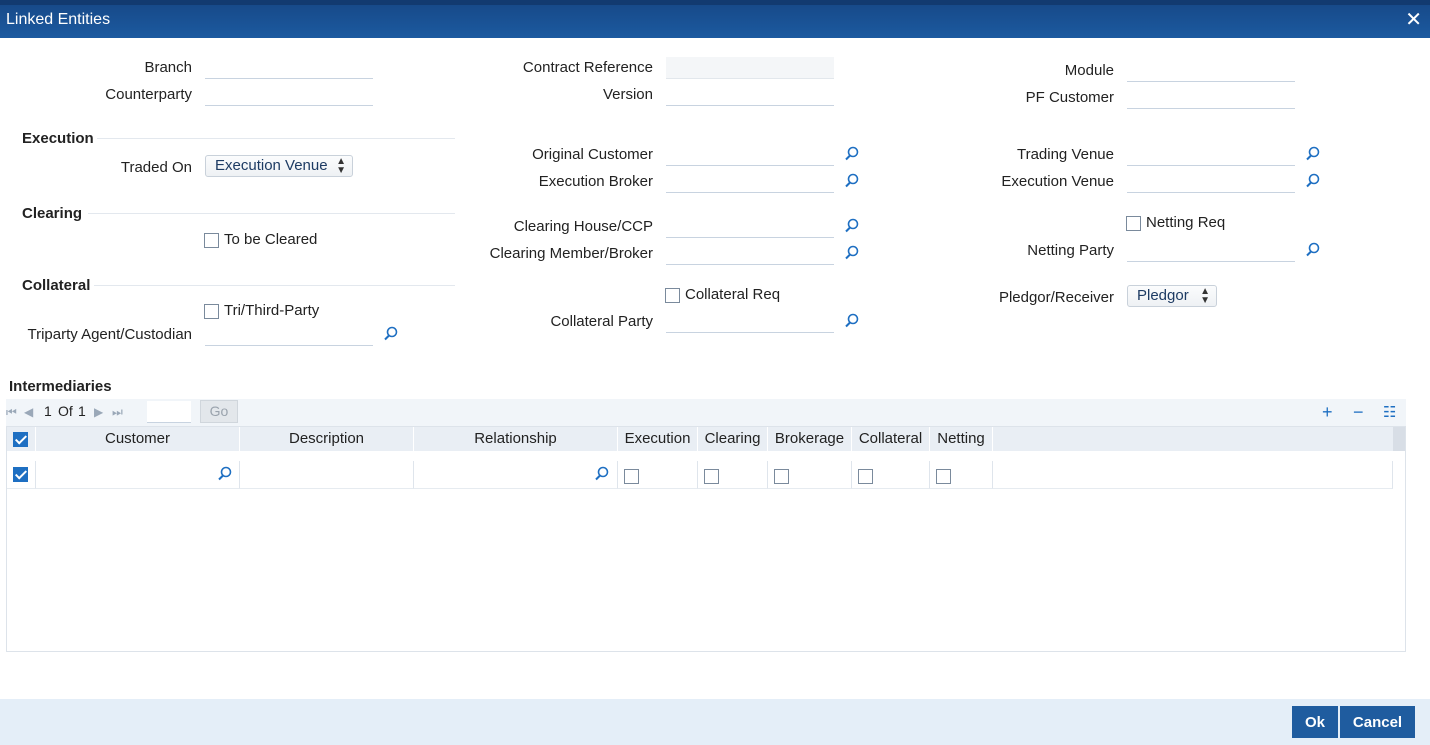  What do you see at coordinates (1193, 475) in the screenshot?
I see `empty-cell` at bounding box center [1193, 475].